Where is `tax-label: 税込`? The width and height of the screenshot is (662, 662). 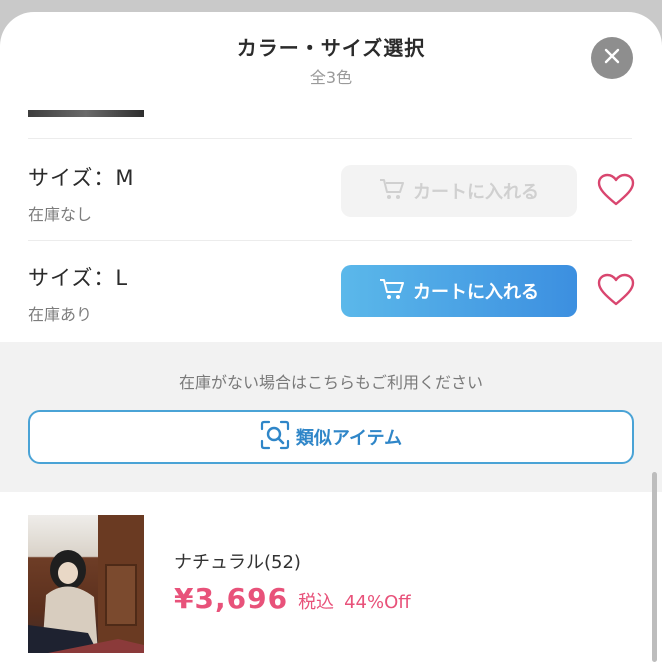 tax-label: 税込 is located at coordinates (316, 602).